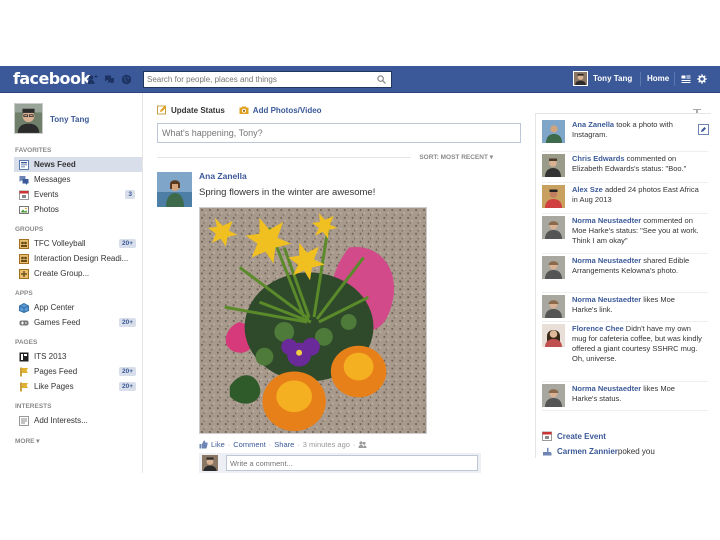 Image resolution: width=720 pixels, height=540 pixels. Describe the element at coordinates (78, 243) in the screenshot. I see `sidebar-item-tfc-volleyball: TFC Volleyball 20+` at that location.